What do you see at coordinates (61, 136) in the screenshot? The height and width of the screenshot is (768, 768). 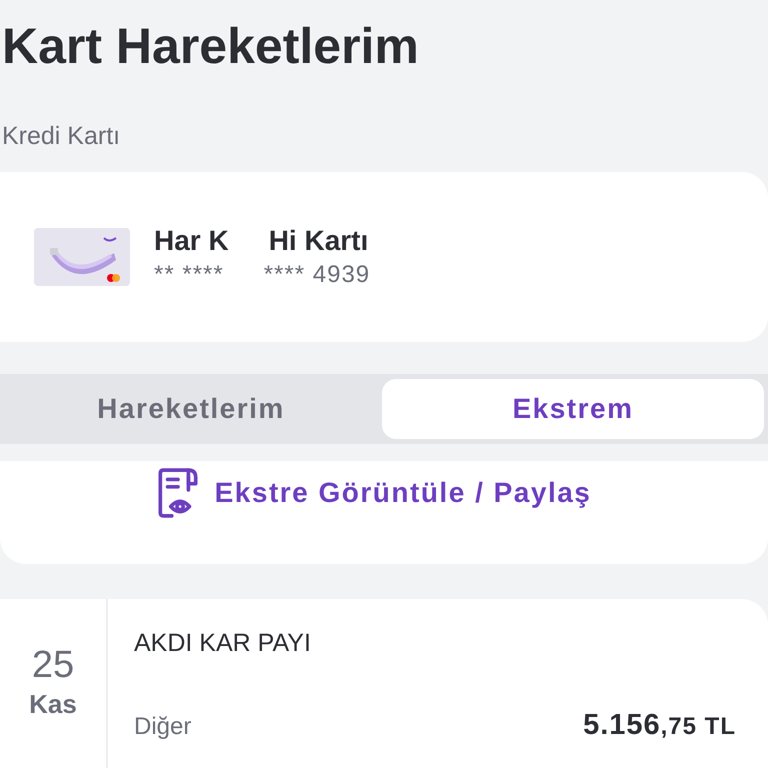 I see `section-label: Kredi Kartı` at bounding box center [61, 136].